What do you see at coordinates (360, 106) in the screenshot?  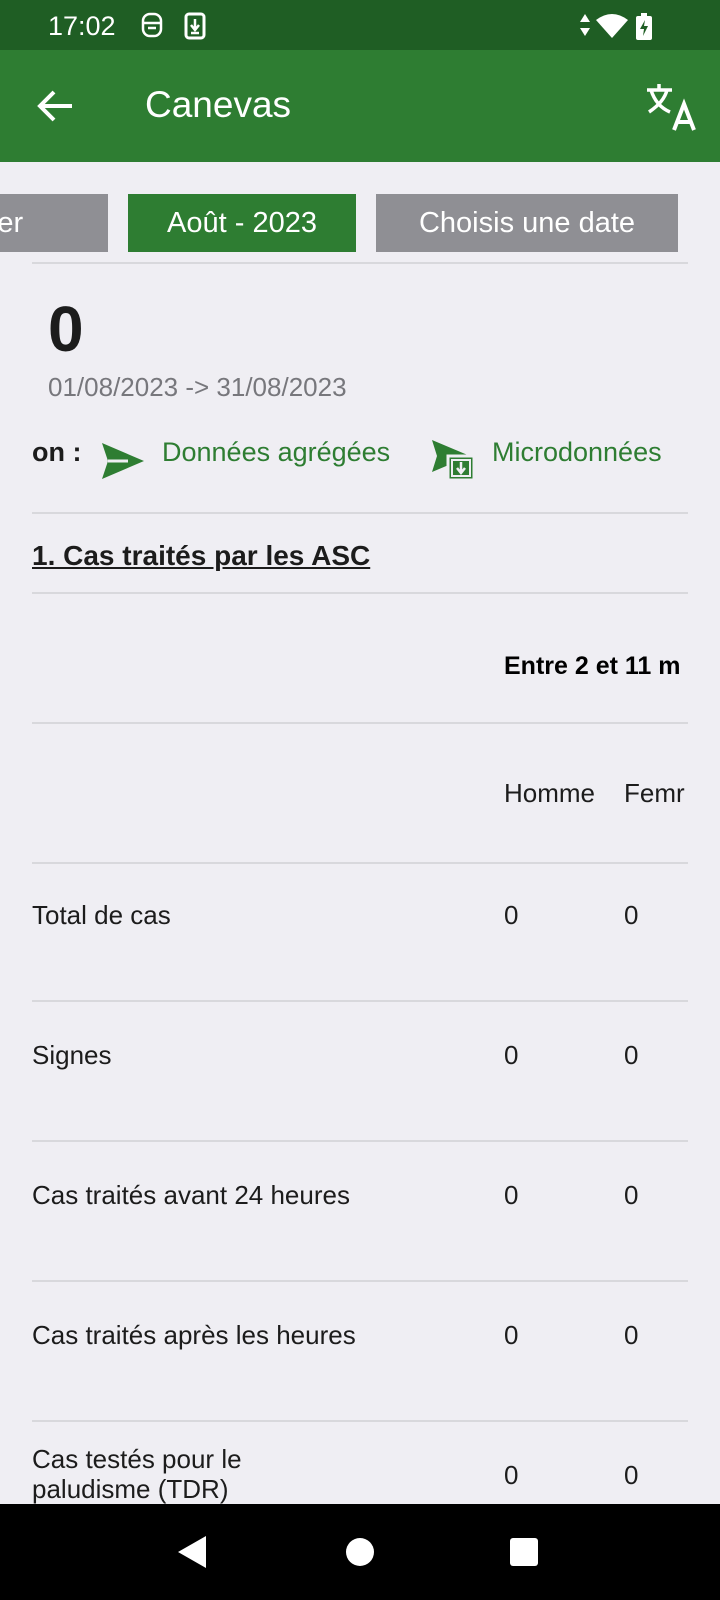 I see `app-bar: Canevas` at bounding box center [360, 106].